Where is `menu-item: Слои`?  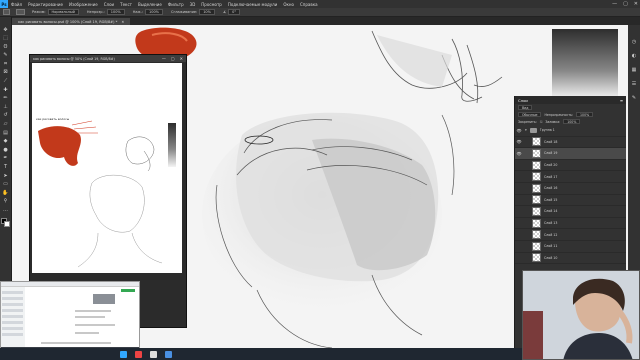
menu-item: Слои is located at coordinates (109, 4).